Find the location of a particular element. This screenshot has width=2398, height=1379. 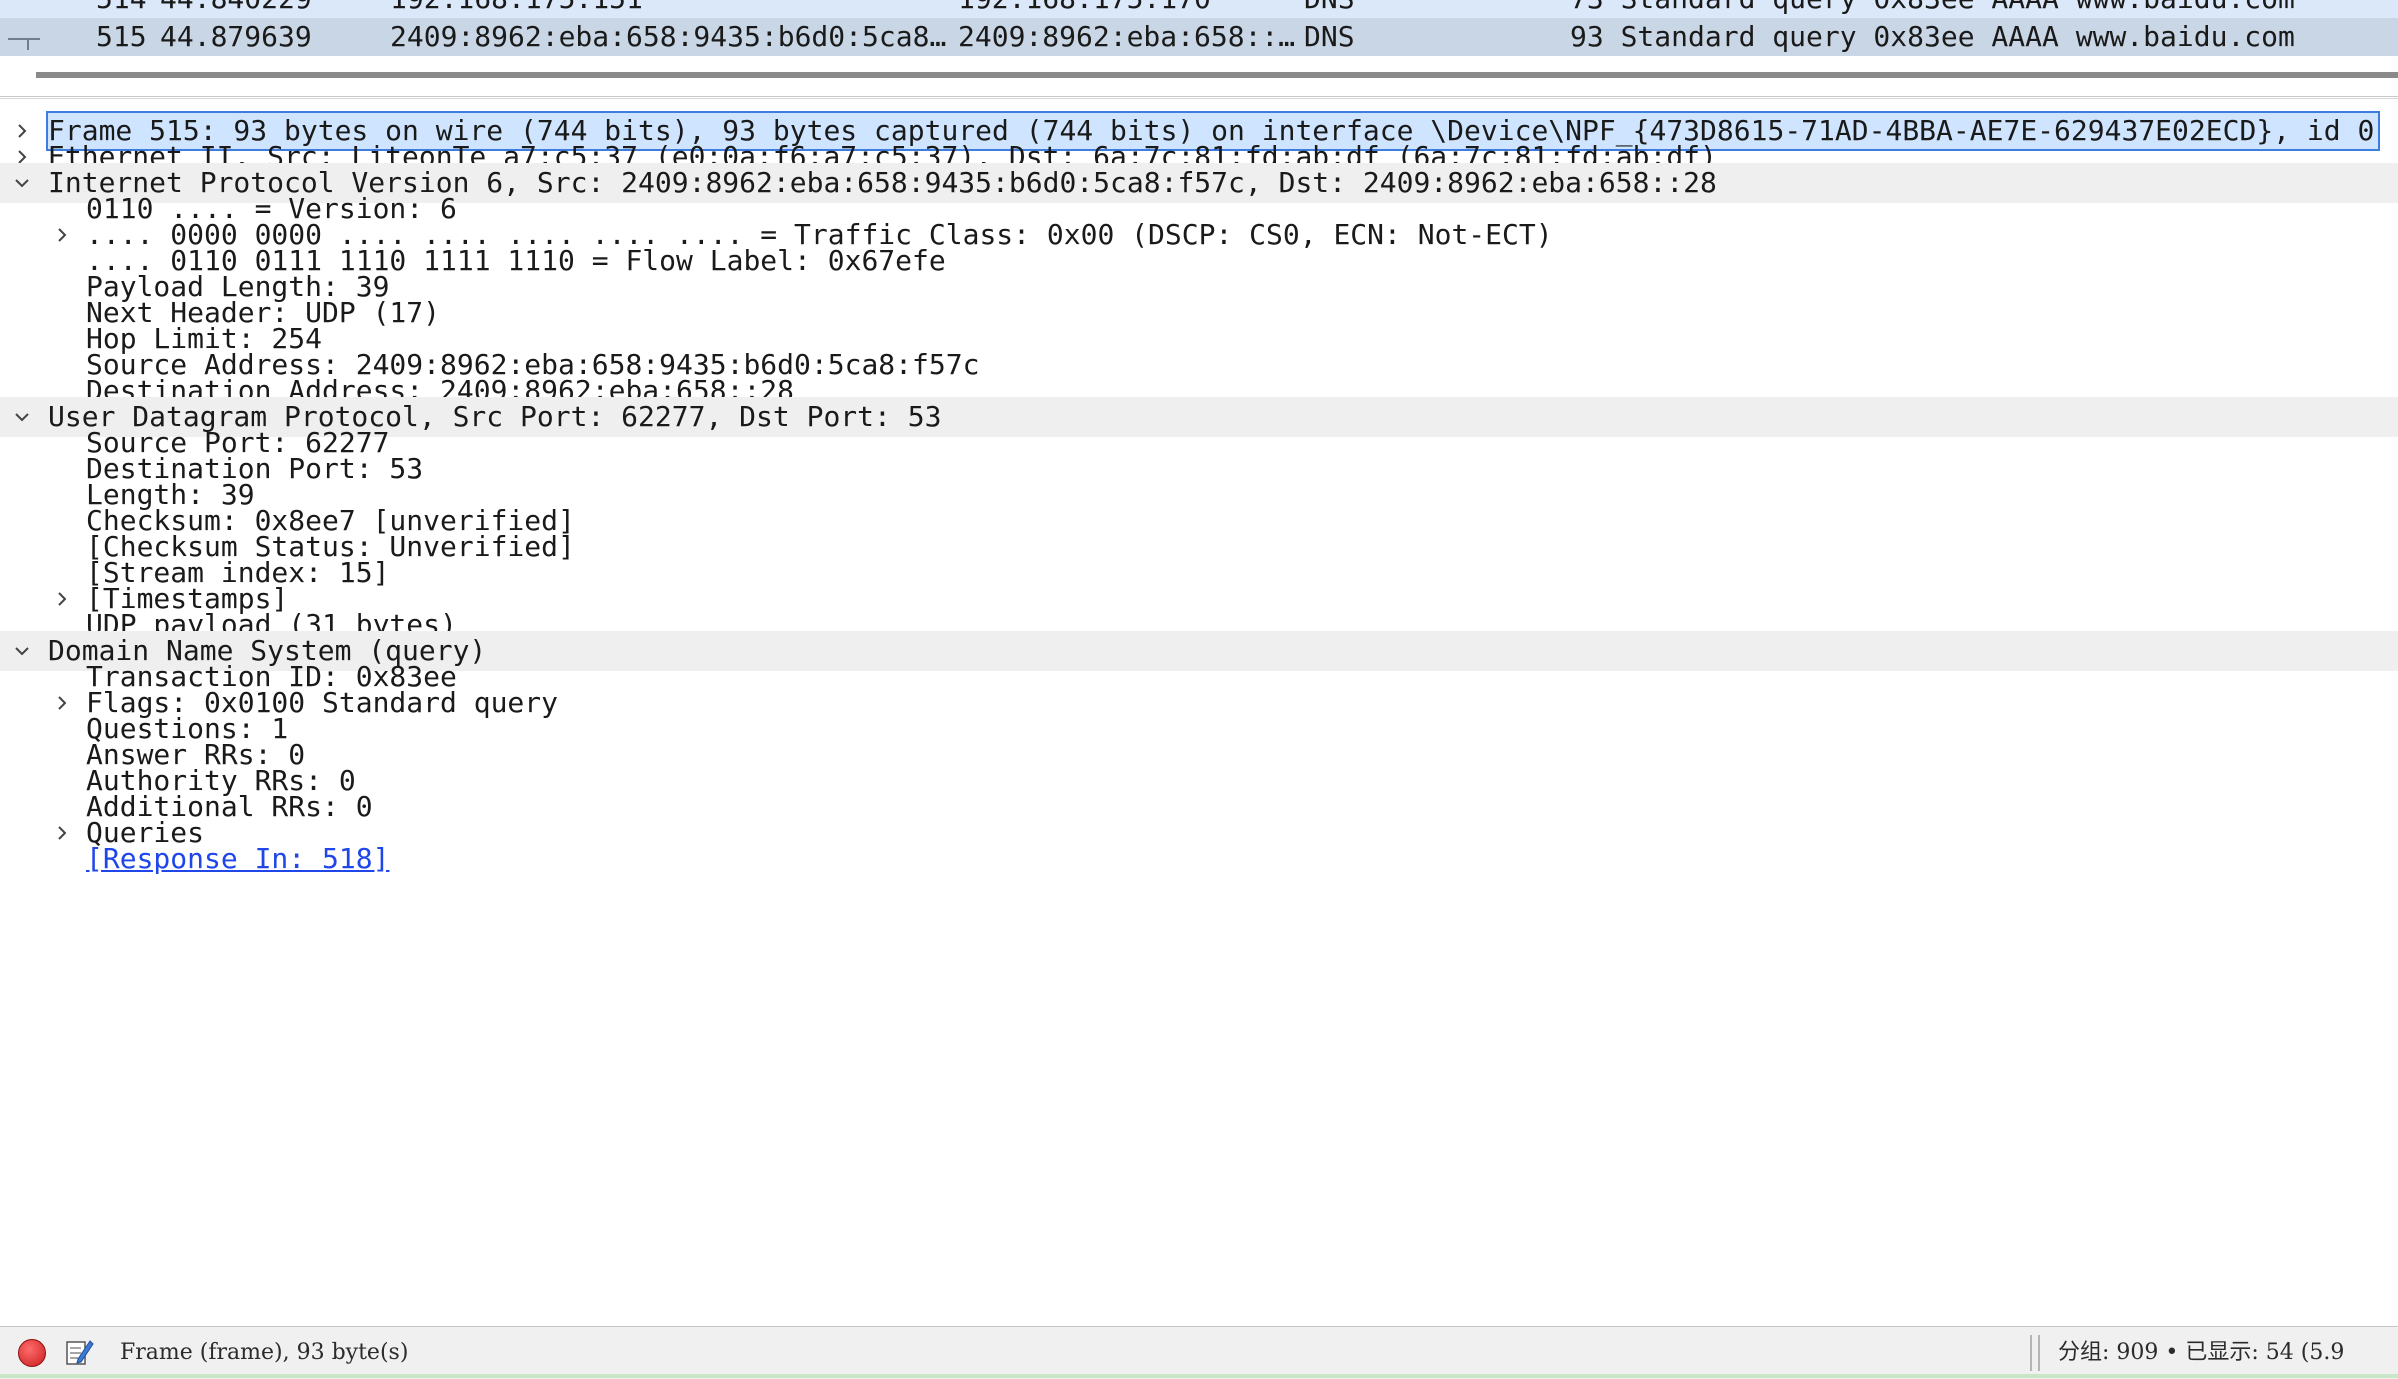

response-in-link: [Response In: 518] is located at coordinates (240, 859).